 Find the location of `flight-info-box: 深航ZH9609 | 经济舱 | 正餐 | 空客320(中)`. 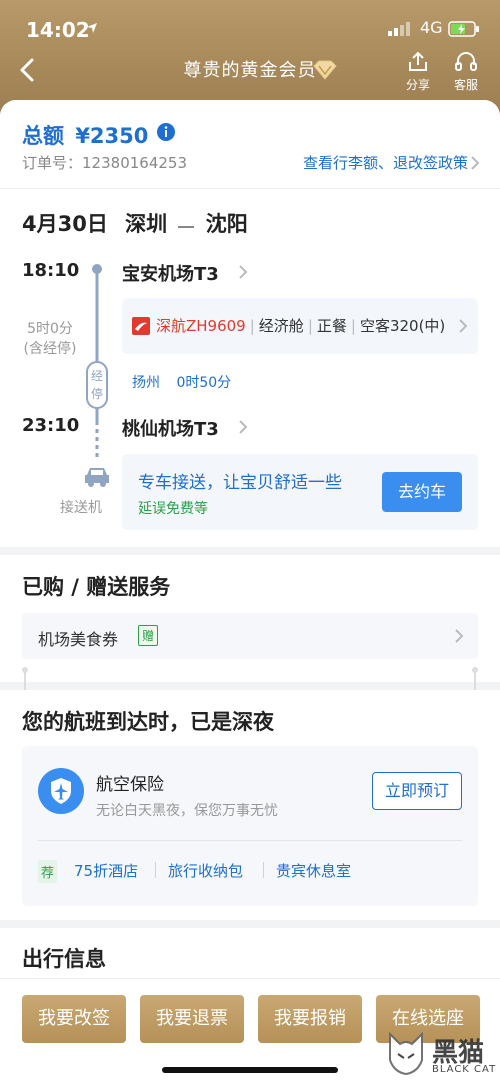

flight-info-box: 深航ZH9609 | 经济舱 | 正餐 | 空客320(中) is located at coordinates (300, 326).